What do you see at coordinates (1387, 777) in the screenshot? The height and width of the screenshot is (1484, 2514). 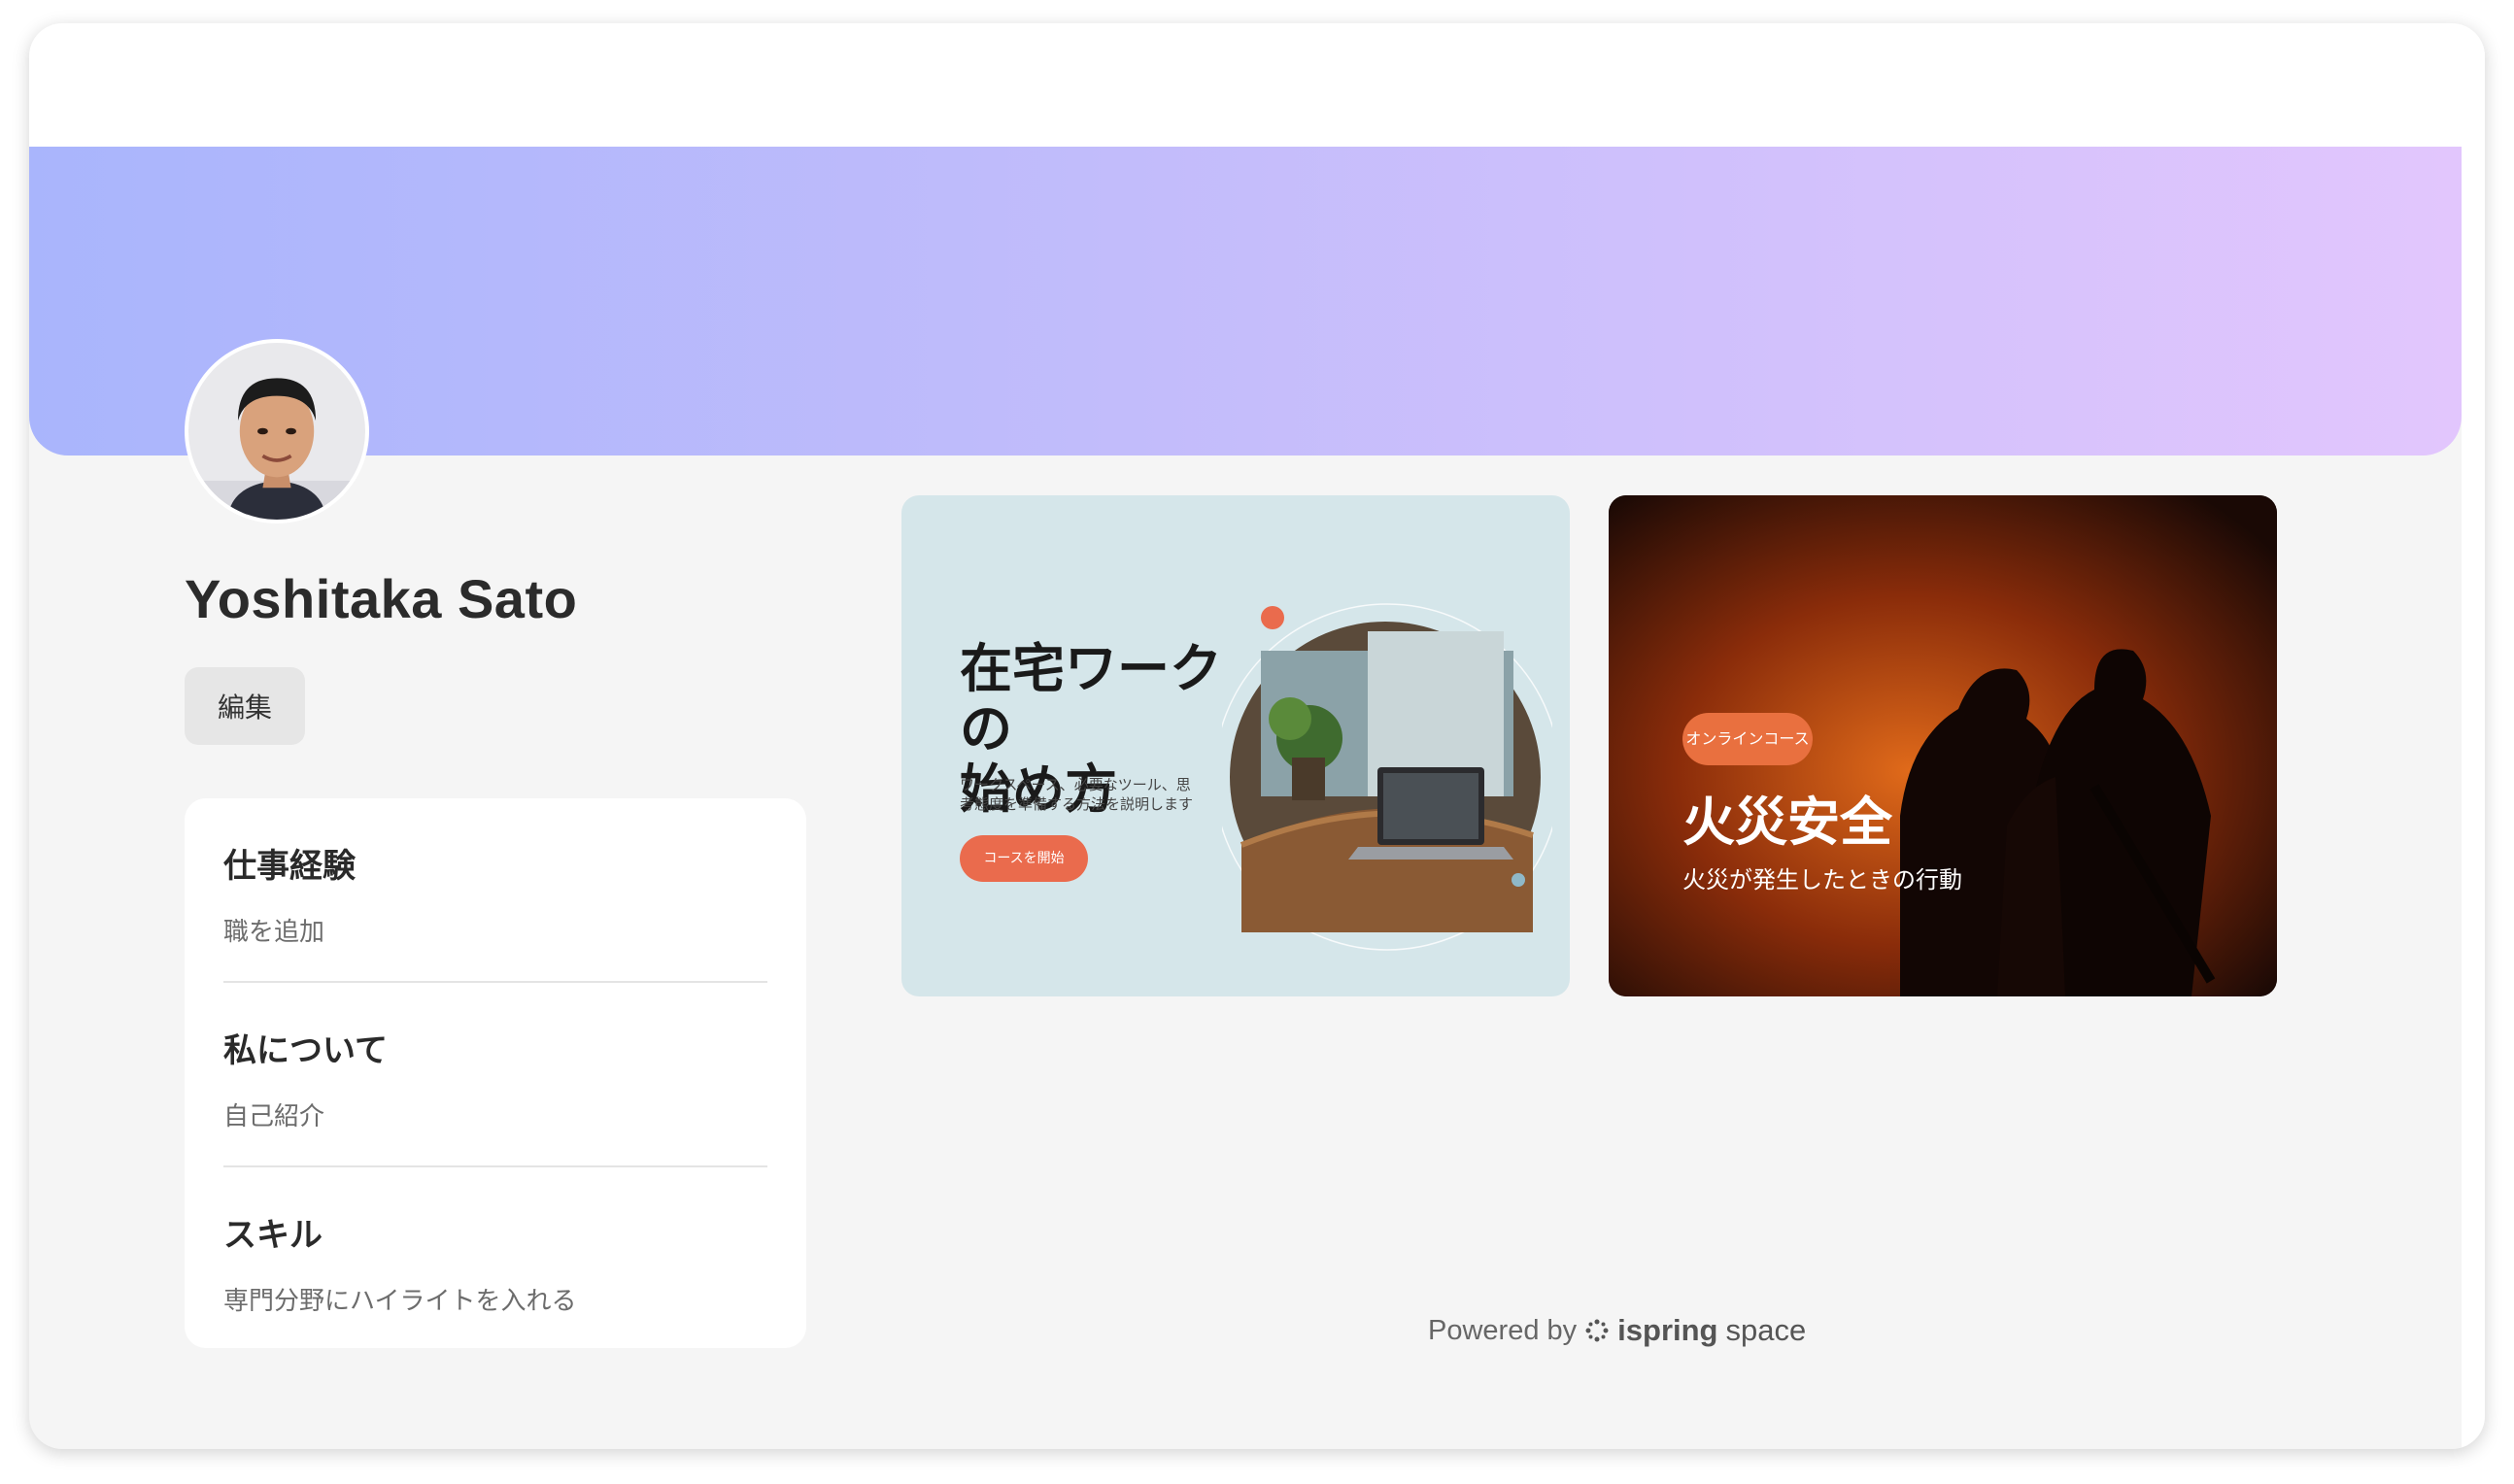 I see `laptop-desk-illustration` at bounding box center [1387, 777].